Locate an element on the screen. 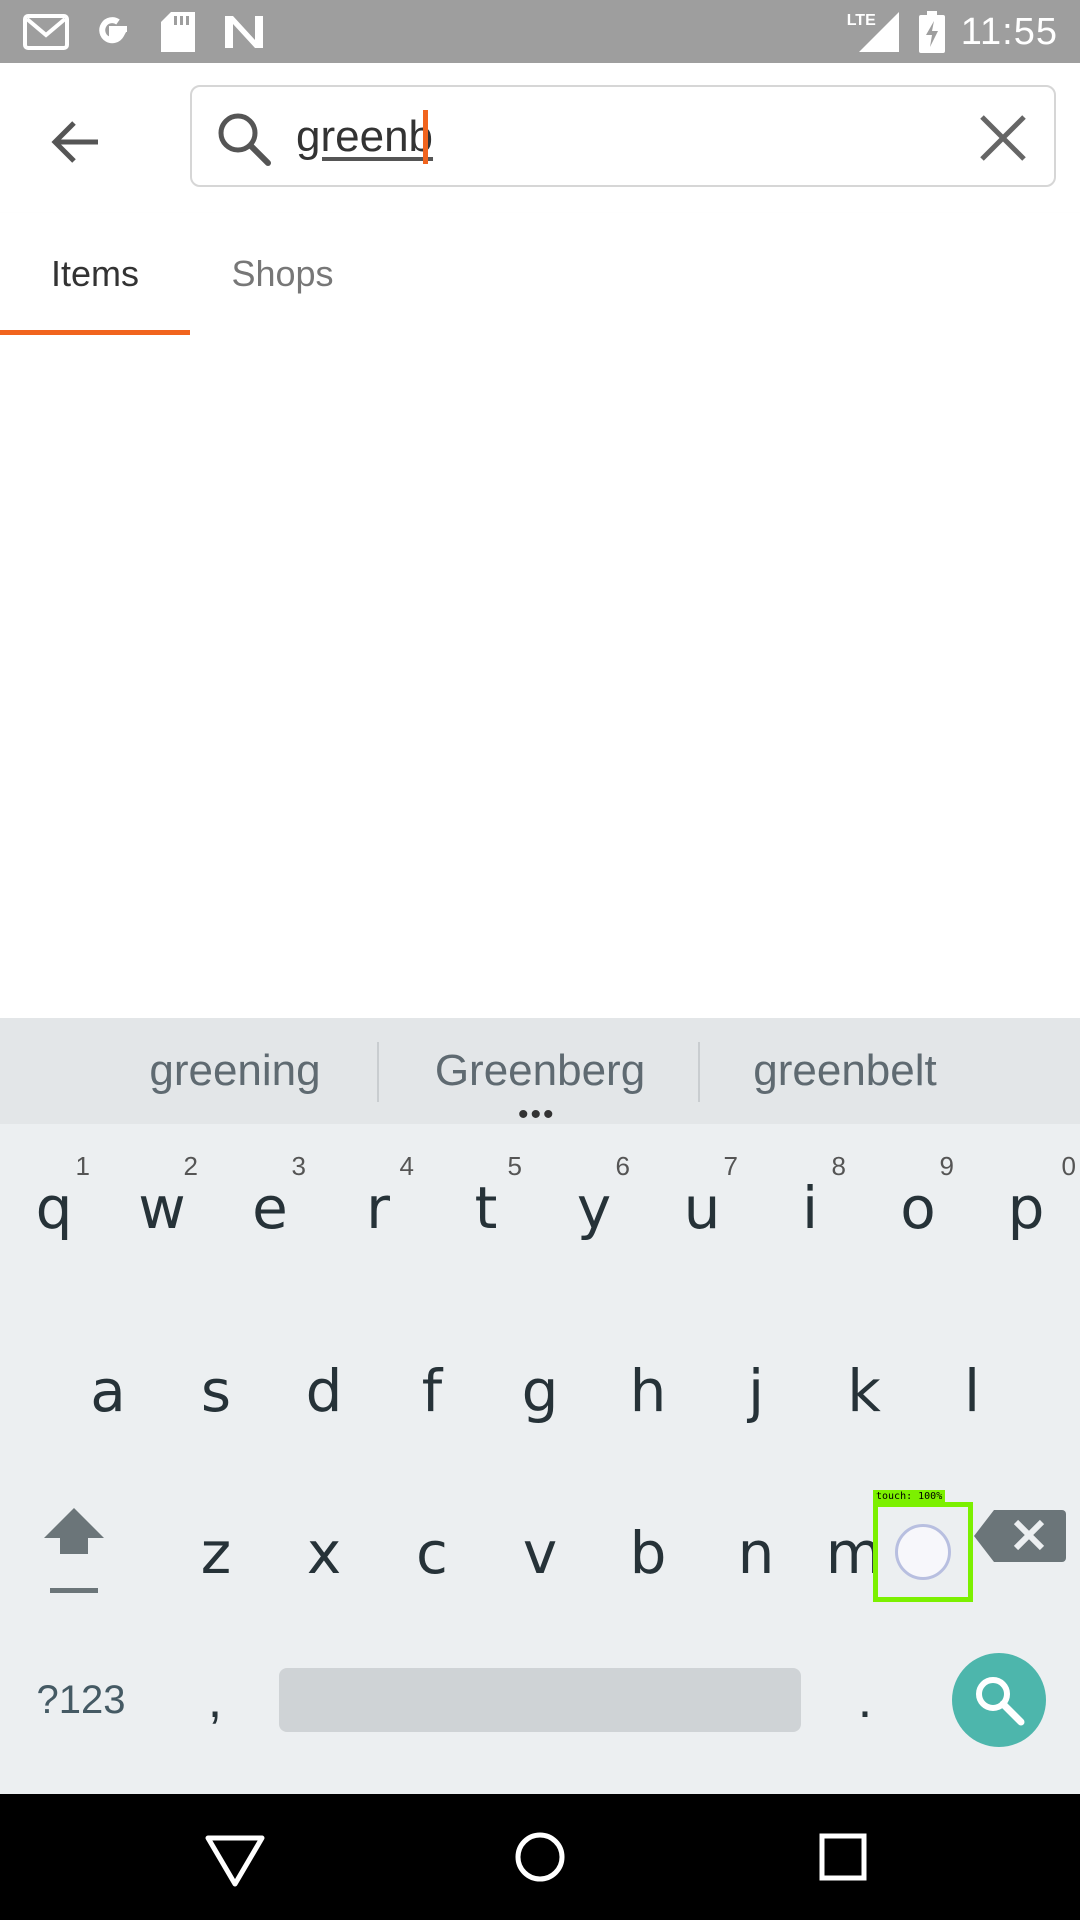 Image resolution: width=1080 pixels, height=1920 pixels. key-x: x is located at coordinates (324, 1553).